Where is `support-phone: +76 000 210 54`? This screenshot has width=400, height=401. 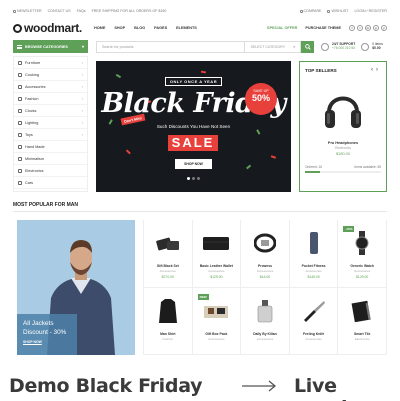 support-phone: +76 000 210 54 is located at coordinates (344, 47).